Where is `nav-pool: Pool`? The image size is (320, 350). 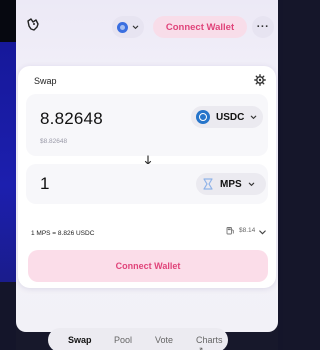 nav-pool: Pool is located at coordinates (123, 340).